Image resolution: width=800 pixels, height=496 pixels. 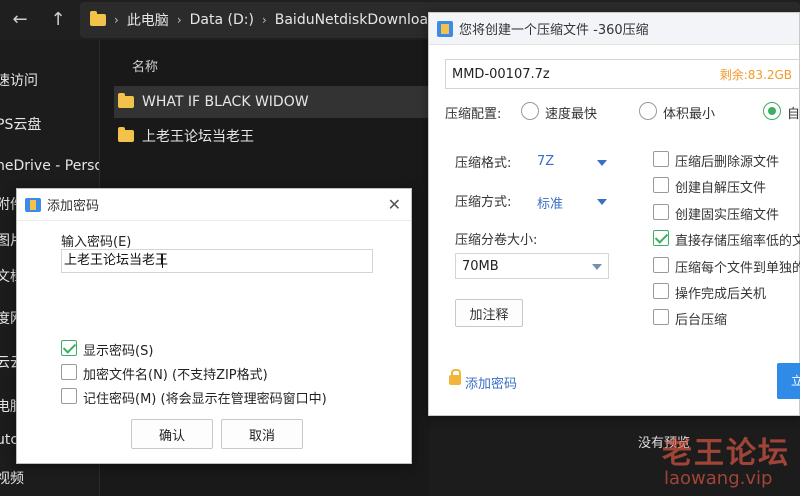 I want to click on option-checkbox-separate-files, so click(x=661, y=265).